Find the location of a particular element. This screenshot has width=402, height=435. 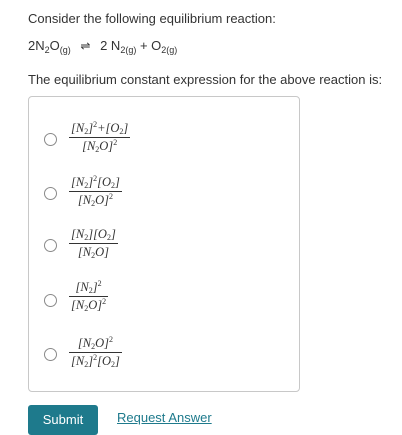

numerator-2: [N2]2[O2] is located at coordinates (95, 182).